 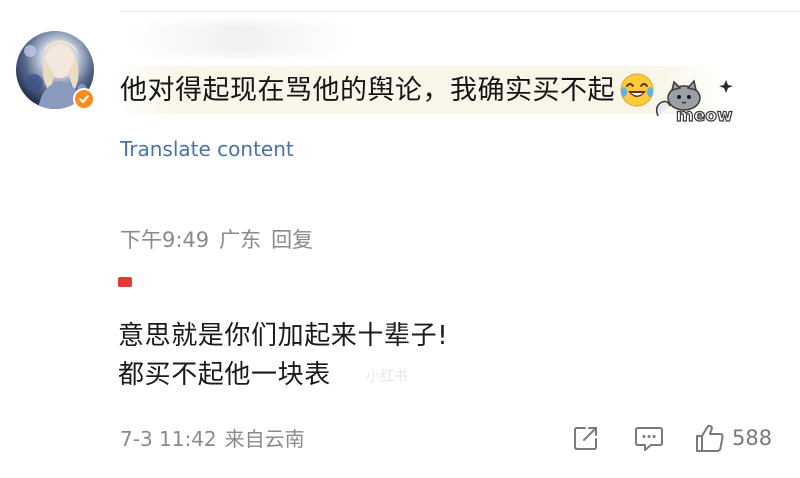 I want to click on verified-badge-icon, so click(x=84, y=99).